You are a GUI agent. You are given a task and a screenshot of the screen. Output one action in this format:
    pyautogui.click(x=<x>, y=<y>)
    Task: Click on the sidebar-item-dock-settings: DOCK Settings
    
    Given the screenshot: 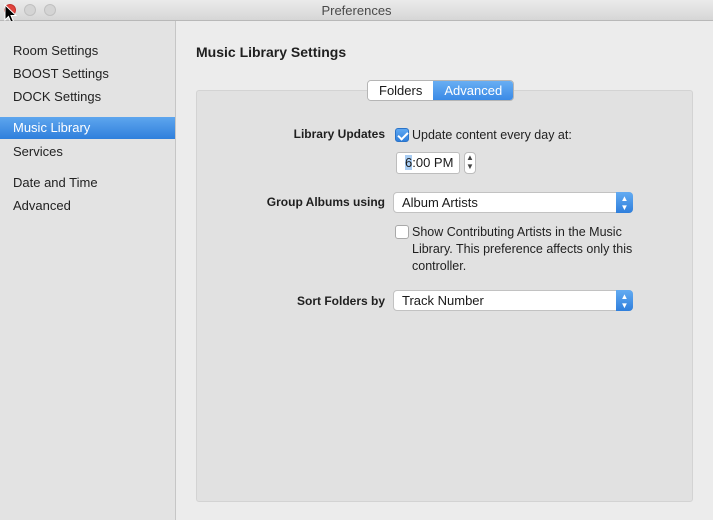 What is the action you would take?
    pyautogui.click(x=87, y=97)
    